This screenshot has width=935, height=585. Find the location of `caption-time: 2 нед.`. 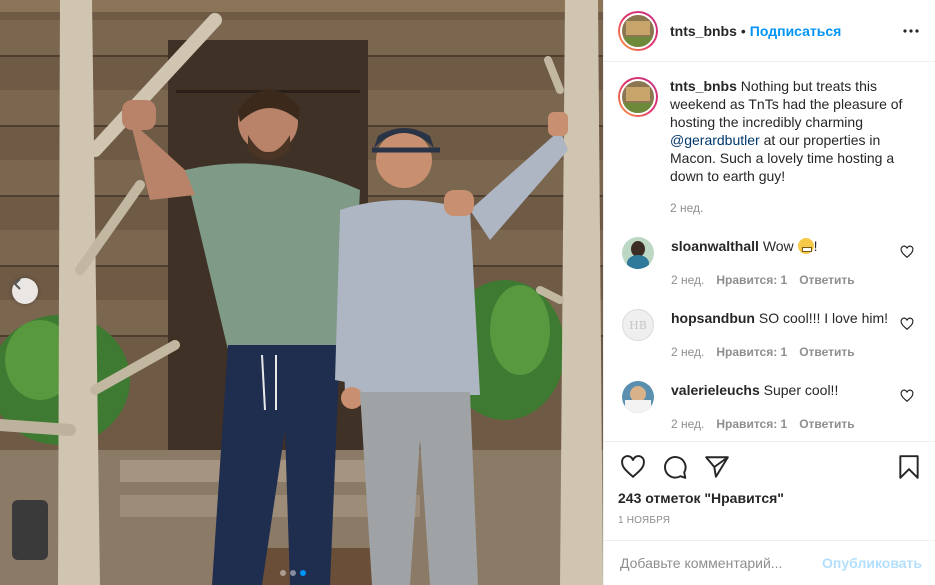

caption-time: 2 нед. is located at coordinates (788, 208).